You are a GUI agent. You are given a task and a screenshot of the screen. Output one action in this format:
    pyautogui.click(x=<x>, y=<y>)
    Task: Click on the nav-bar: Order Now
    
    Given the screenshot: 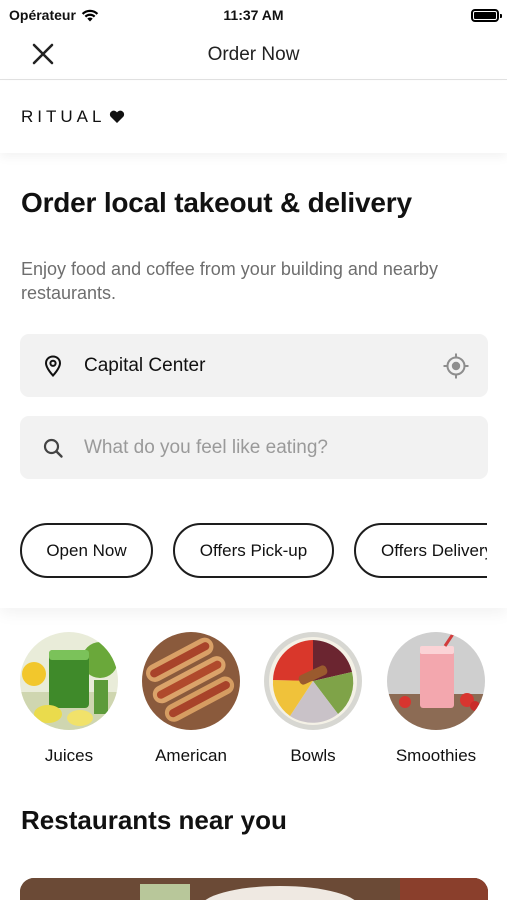 What is the action you would take?
    pyautogui.click(x=253, y=55)
    